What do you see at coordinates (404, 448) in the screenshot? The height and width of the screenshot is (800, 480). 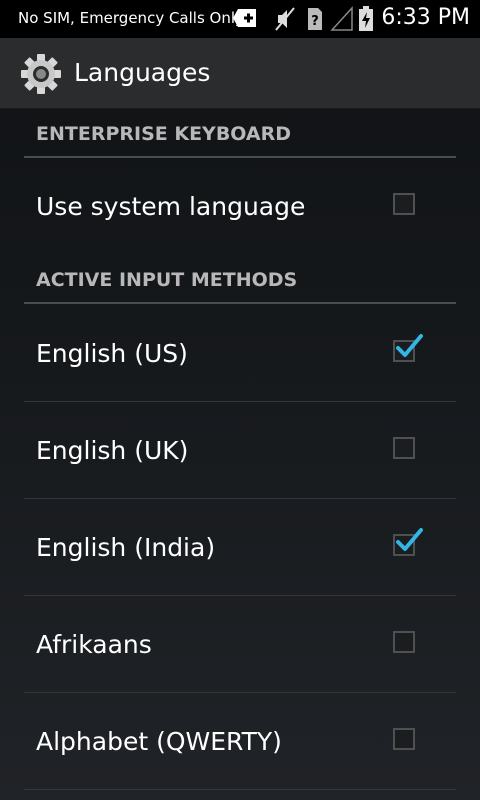 I see `checkbox-english-uk` at bounding box center [404, 448].